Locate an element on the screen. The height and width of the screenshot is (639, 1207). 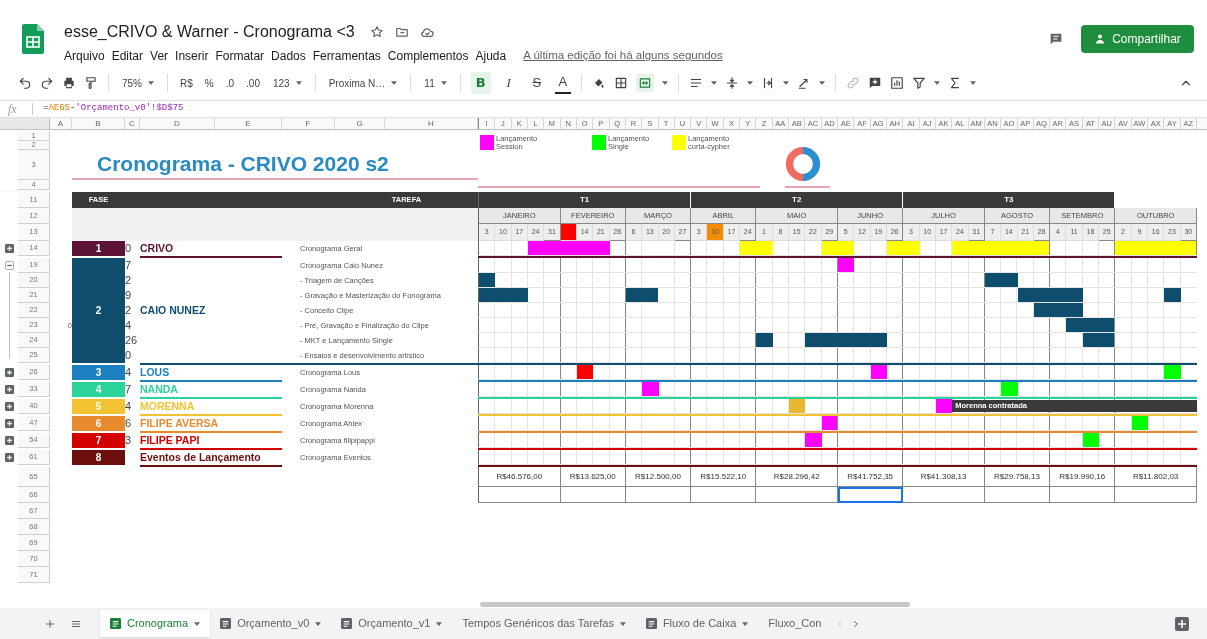
column-header: G is located at coordinates (360, 123).